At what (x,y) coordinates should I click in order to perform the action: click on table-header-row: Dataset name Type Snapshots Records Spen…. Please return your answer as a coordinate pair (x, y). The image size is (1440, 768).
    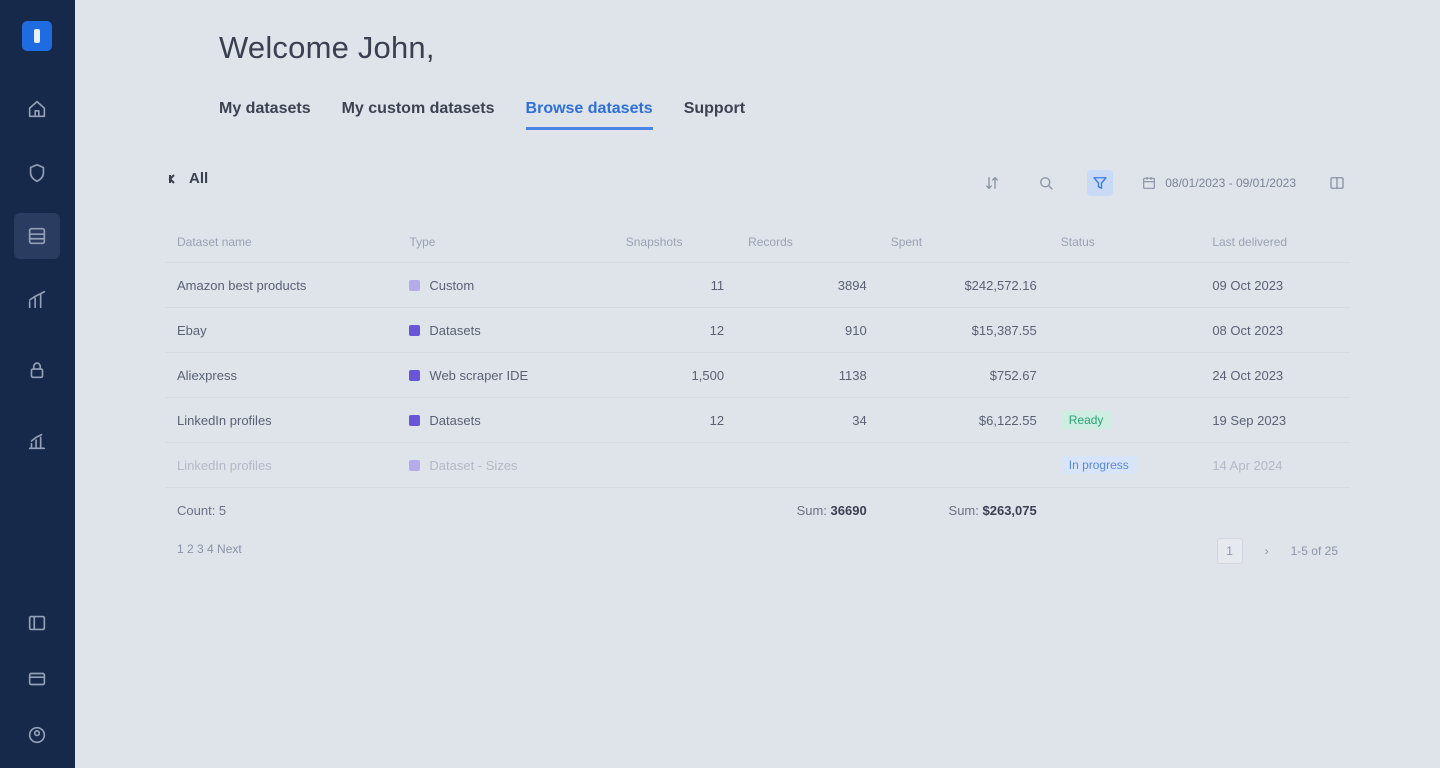
    Looking at the image, I should click on (757, 242).